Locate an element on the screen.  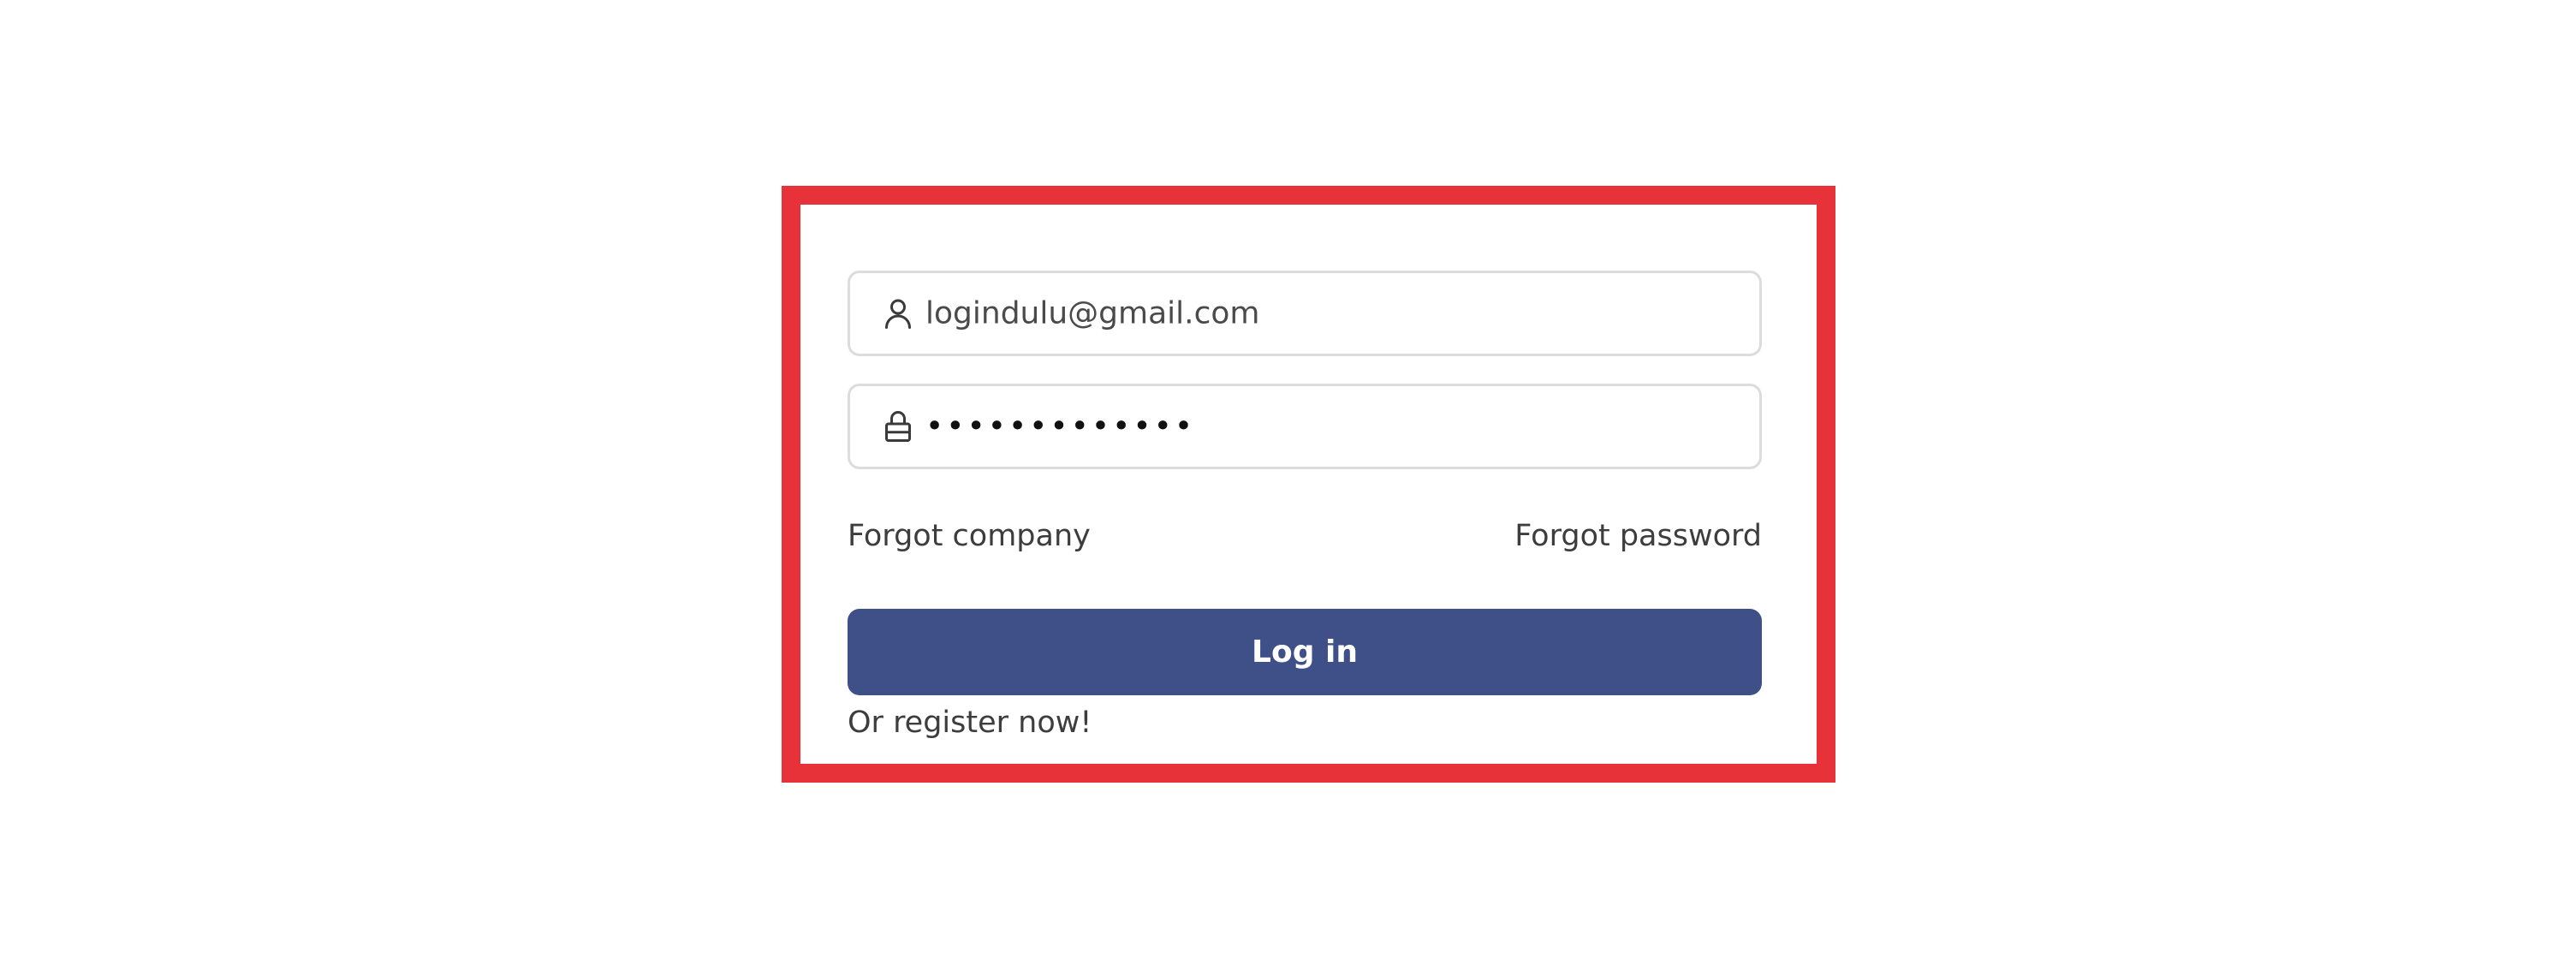
lock-icon is located at coordinates (898, 426).